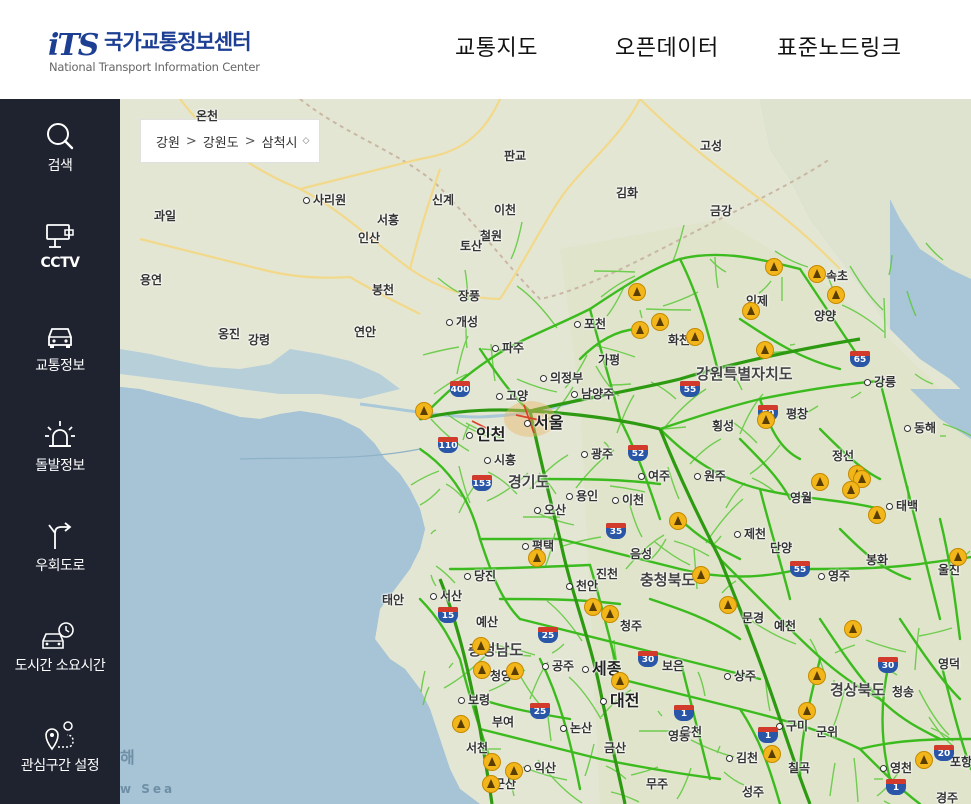 The image size is (971, 804). What do you see at coordinates (684, 713) in the screenshot?
I see `highway-shield-icon: 1` at bounding box center [684, 713].